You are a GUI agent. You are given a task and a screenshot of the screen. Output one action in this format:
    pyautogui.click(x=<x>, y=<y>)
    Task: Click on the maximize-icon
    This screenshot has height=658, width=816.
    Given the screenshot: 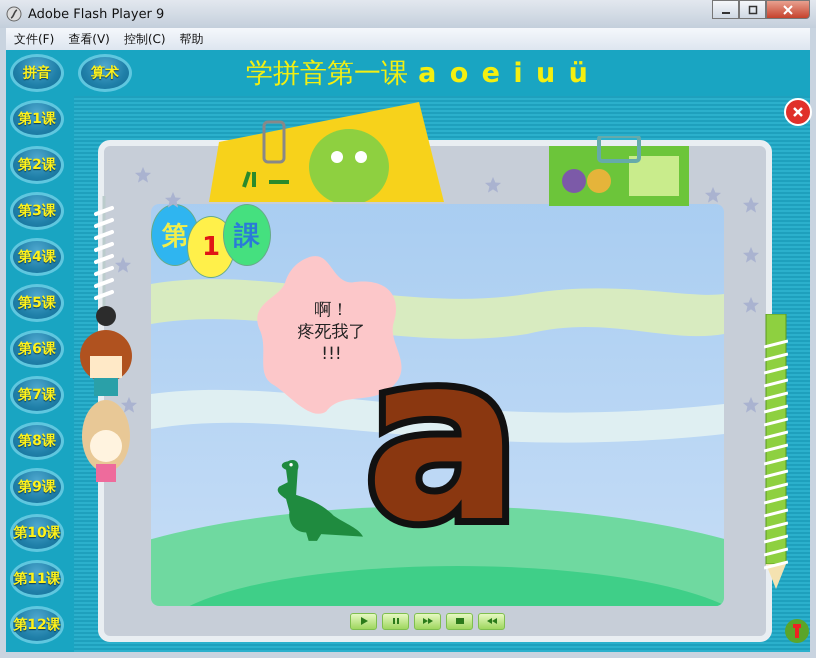 What is the action you would take?
    pyautogui.click(x=753, y=9)
    